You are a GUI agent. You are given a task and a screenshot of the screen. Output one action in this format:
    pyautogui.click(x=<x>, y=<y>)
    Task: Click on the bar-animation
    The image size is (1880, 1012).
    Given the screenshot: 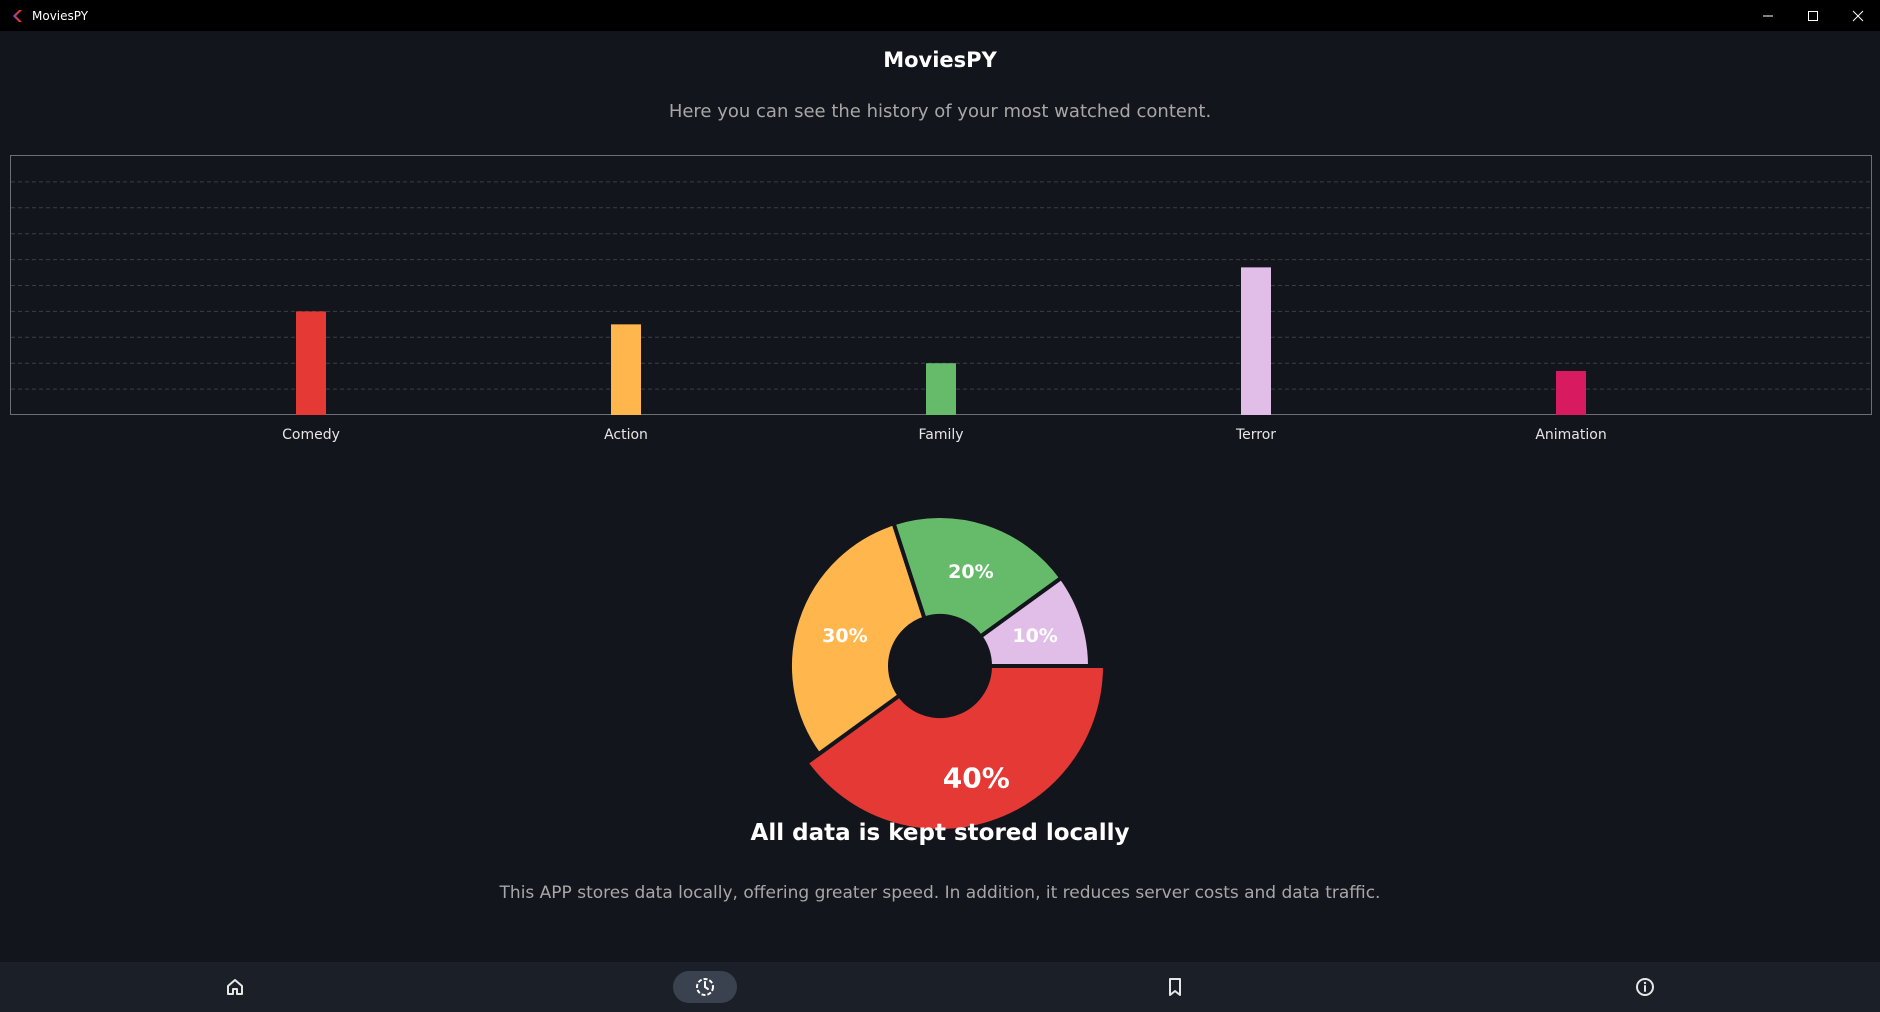 What is the action you would take?
    pyautogui.click(x=1571, y=392)
    